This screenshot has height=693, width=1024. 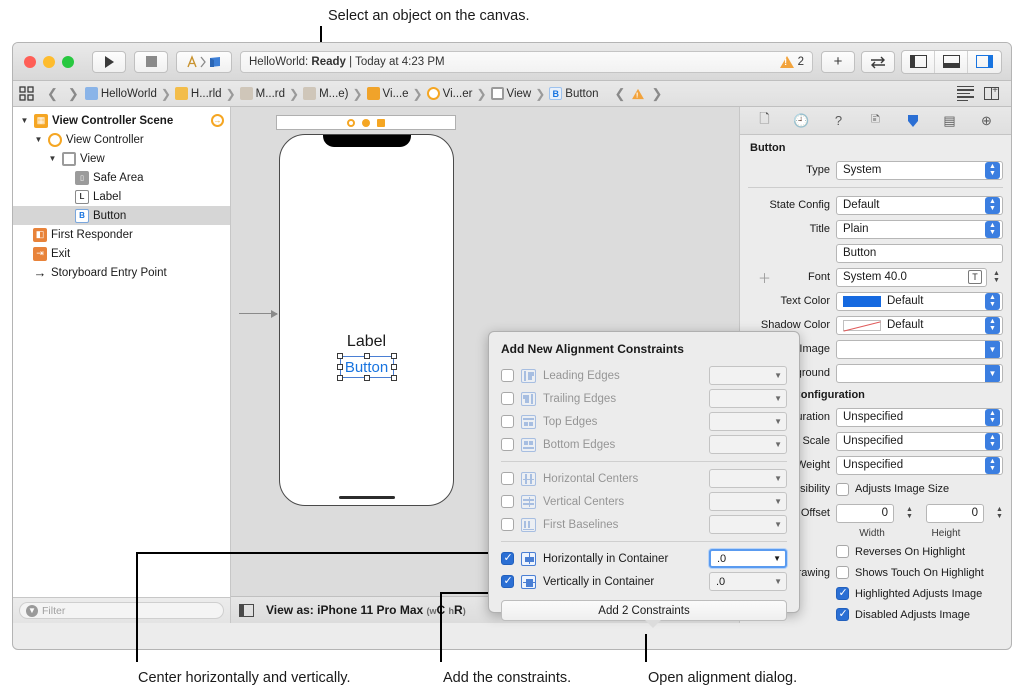 I want to click on resize-handle-e, so click(x=393, y=367).